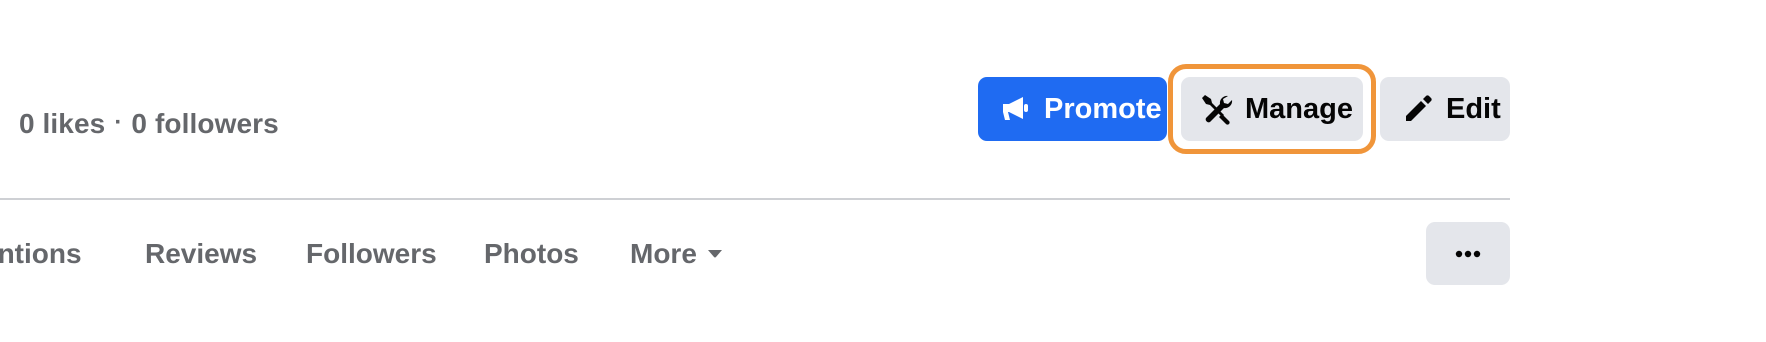 This screenshot has height=342, width=1766. I want to click on ellipsis-icon, so click(1468, 254).